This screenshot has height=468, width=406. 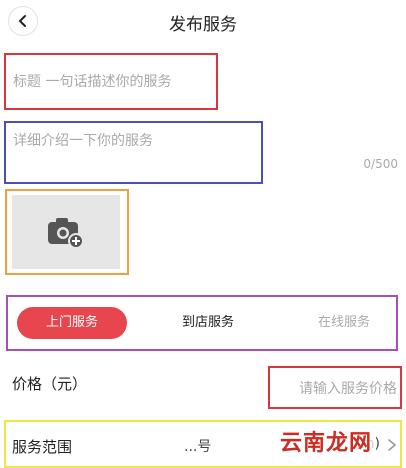 What do you see at coordinates (380, 164) in the screenshot?
I see `char-counter: 0/500` at bounding box center [380, 164].